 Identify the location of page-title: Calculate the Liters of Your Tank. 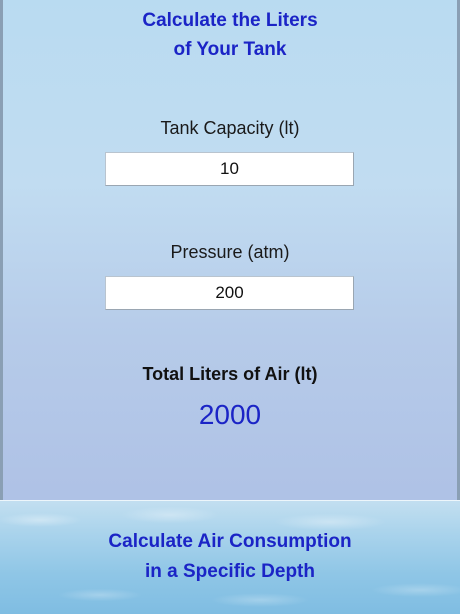
(230, 35).